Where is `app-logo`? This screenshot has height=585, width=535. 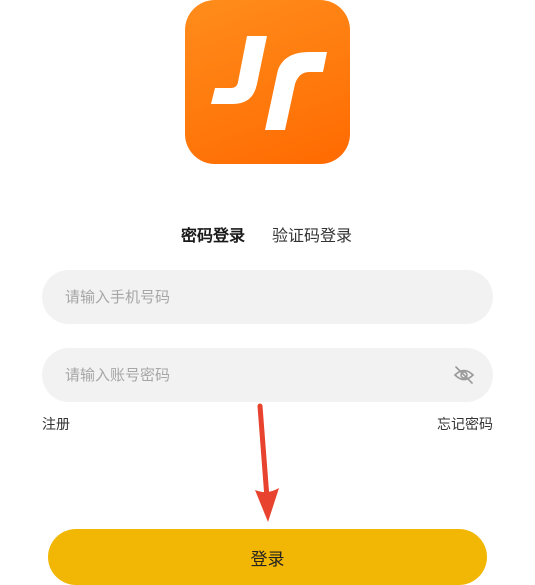
app-logo is located at coordinates (267, 82).